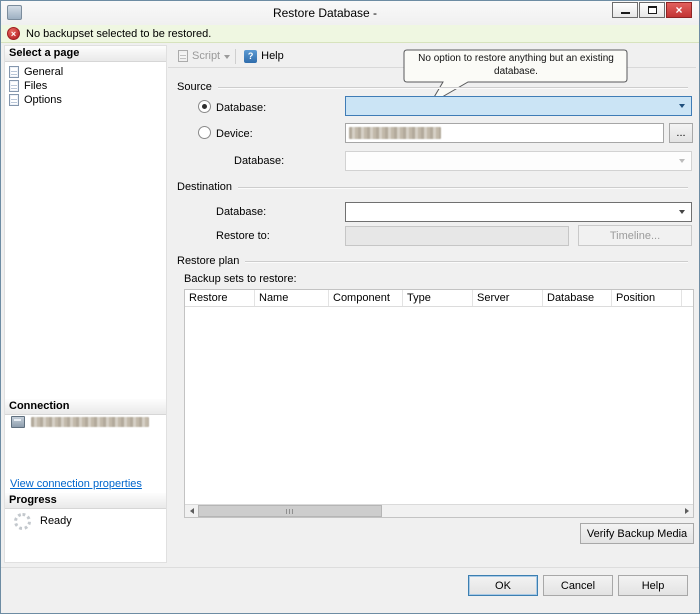 The width and height of the screenshot is (700, 614). I want to click on column-header-type: Type, so click(438, 298).